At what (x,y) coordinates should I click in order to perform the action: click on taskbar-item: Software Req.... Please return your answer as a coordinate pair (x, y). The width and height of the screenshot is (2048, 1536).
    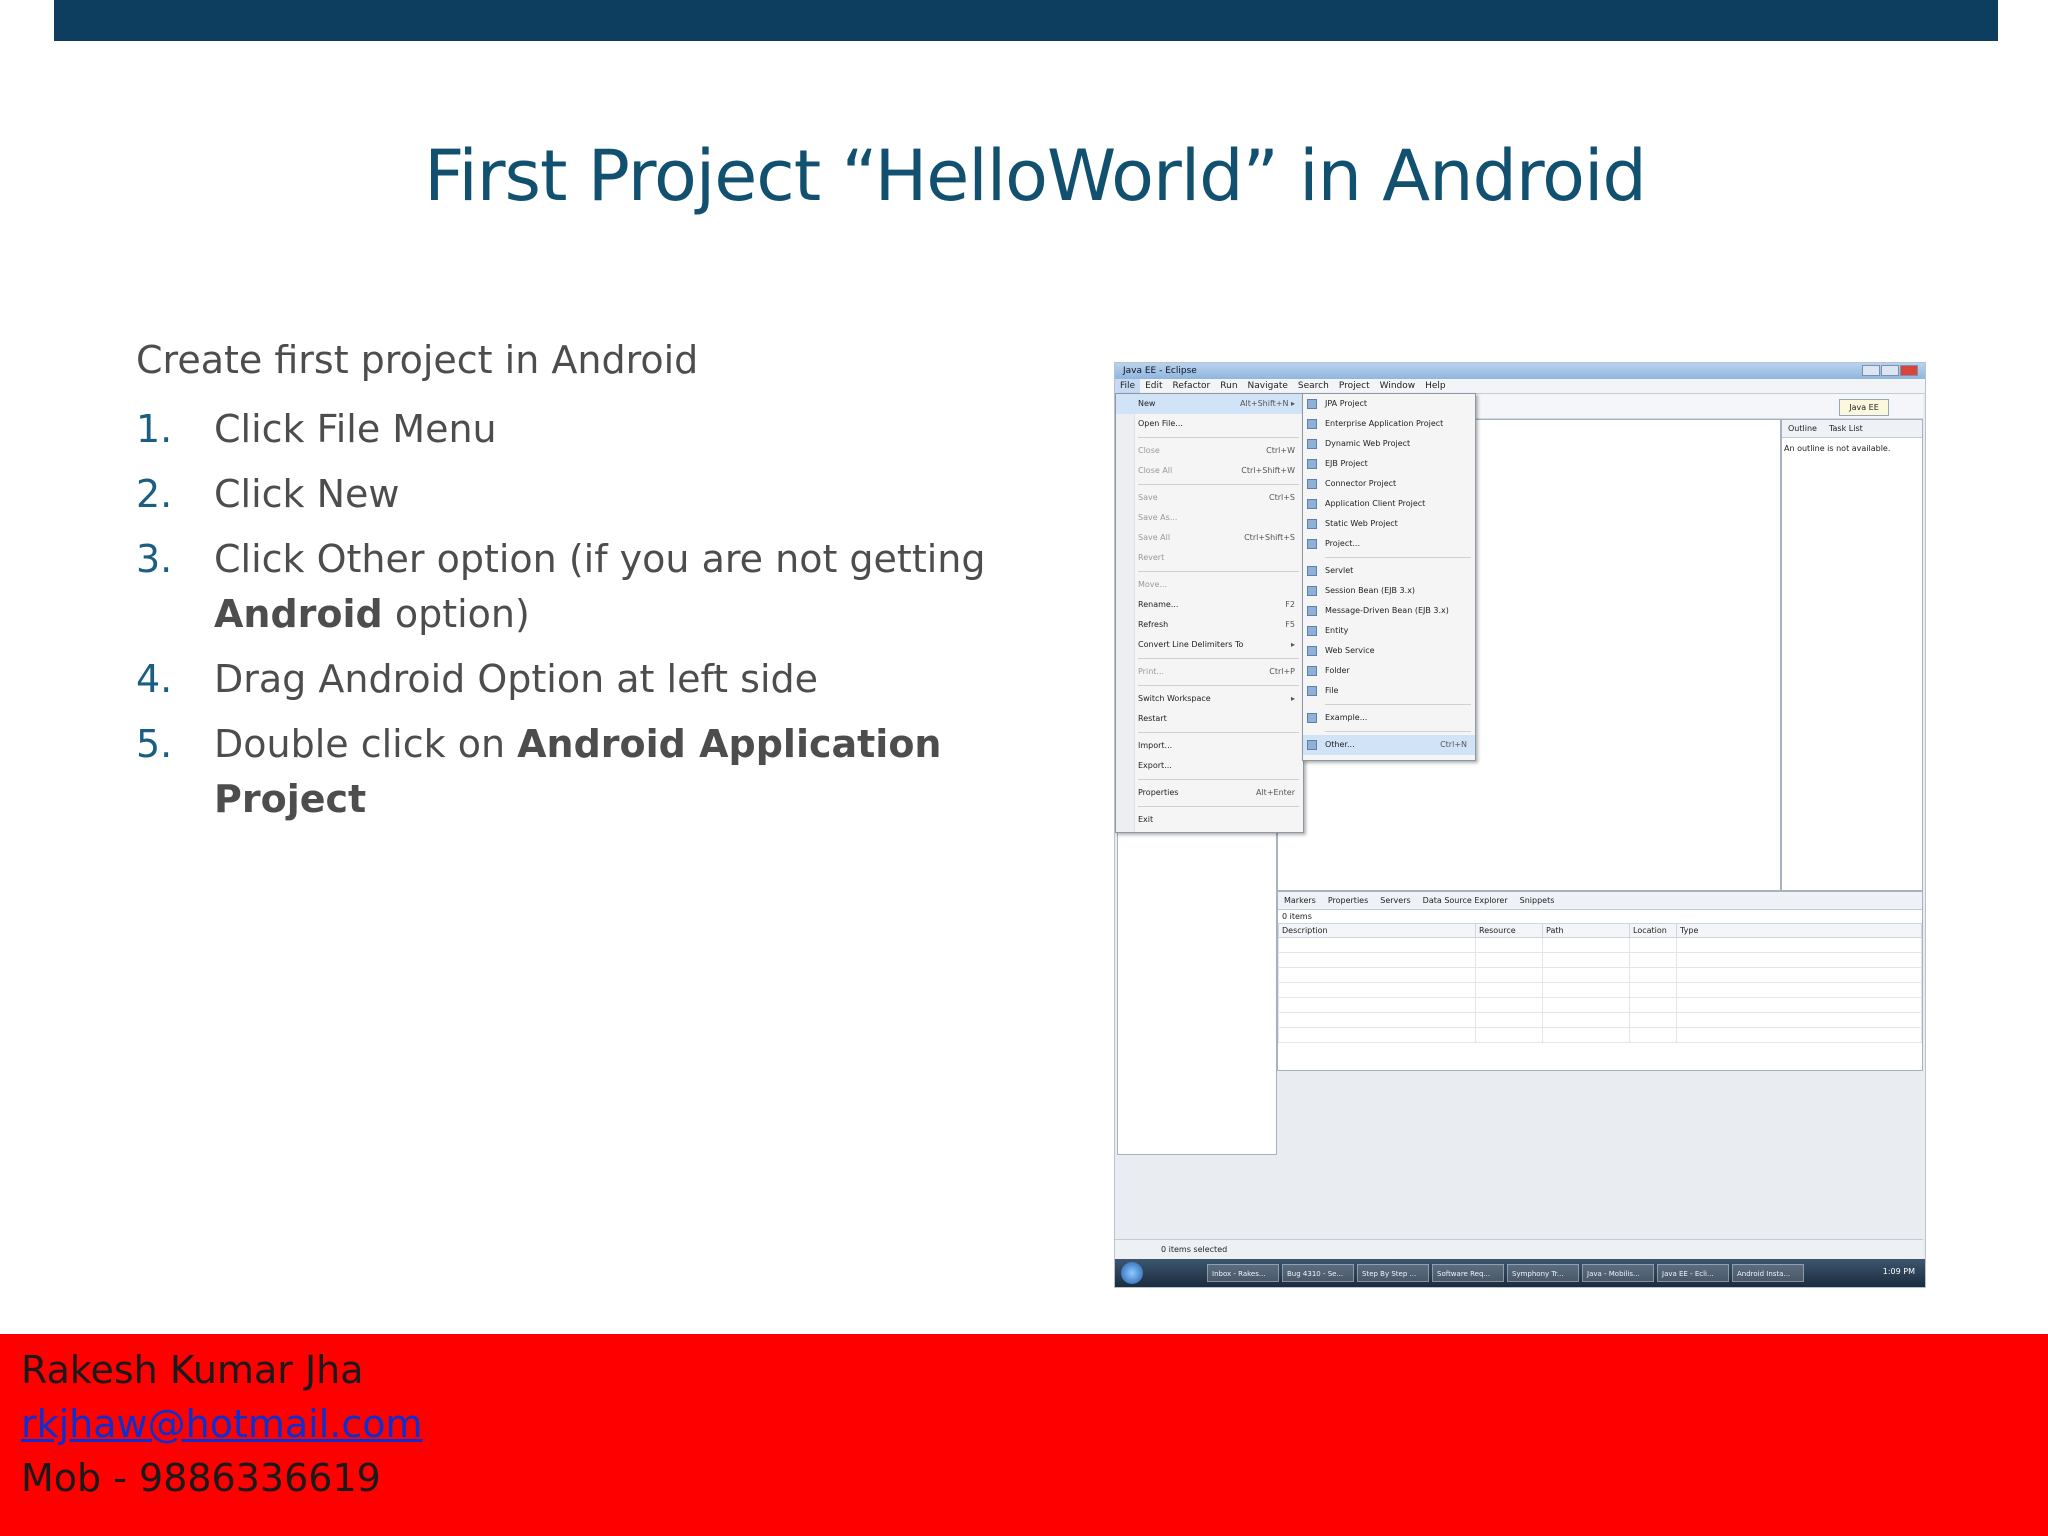
    Looking at the image, I should click on (1468, 1273).